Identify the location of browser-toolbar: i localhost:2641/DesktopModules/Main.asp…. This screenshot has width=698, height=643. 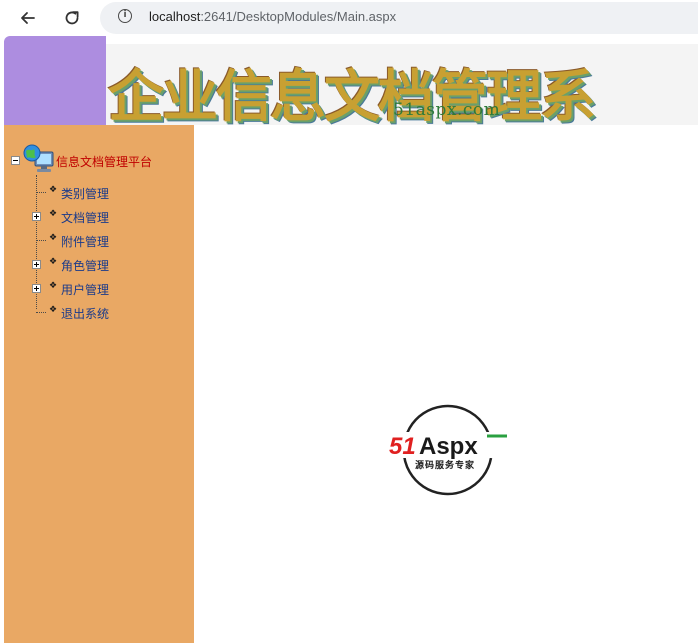
(349, 18).